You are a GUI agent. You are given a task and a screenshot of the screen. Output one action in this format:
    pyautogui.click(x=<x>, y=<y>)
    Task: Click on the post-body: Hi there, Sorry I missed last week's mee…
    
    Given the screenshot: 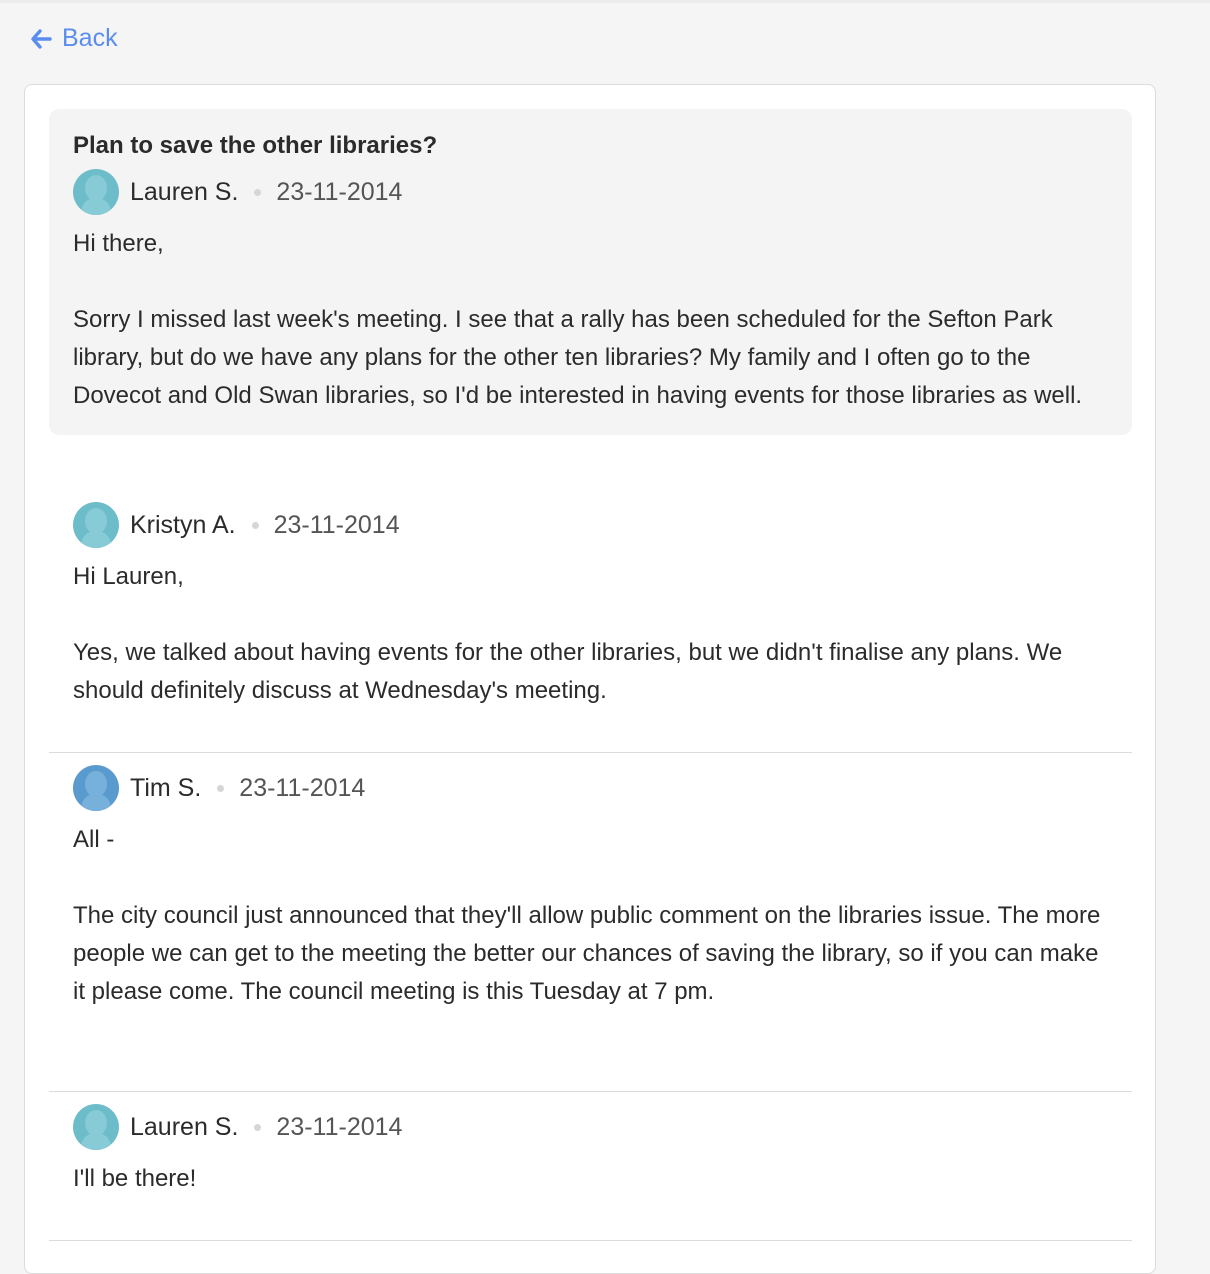 What is the action you would take?
    pyautogui.click(x=590, y=320)
    